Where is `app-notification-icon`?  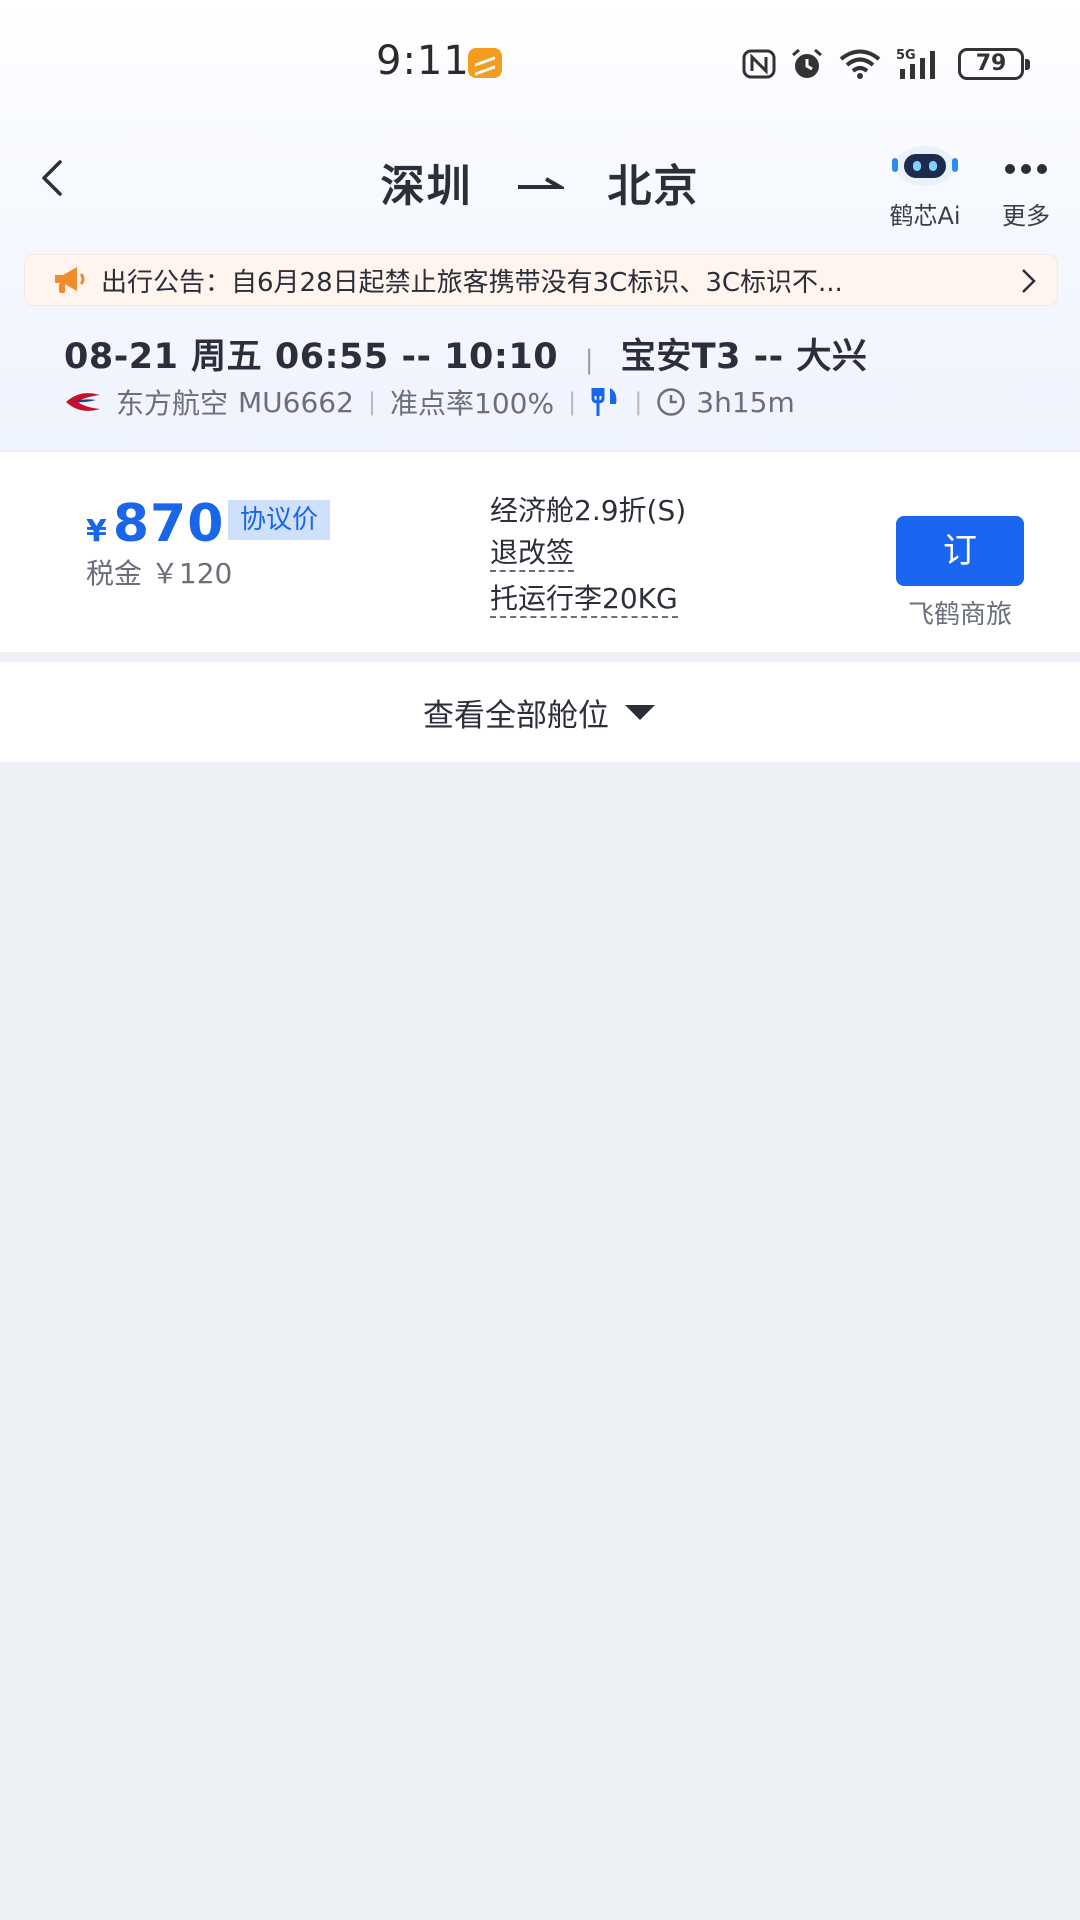 app-notification-icon is located at coordinates (485, 63).